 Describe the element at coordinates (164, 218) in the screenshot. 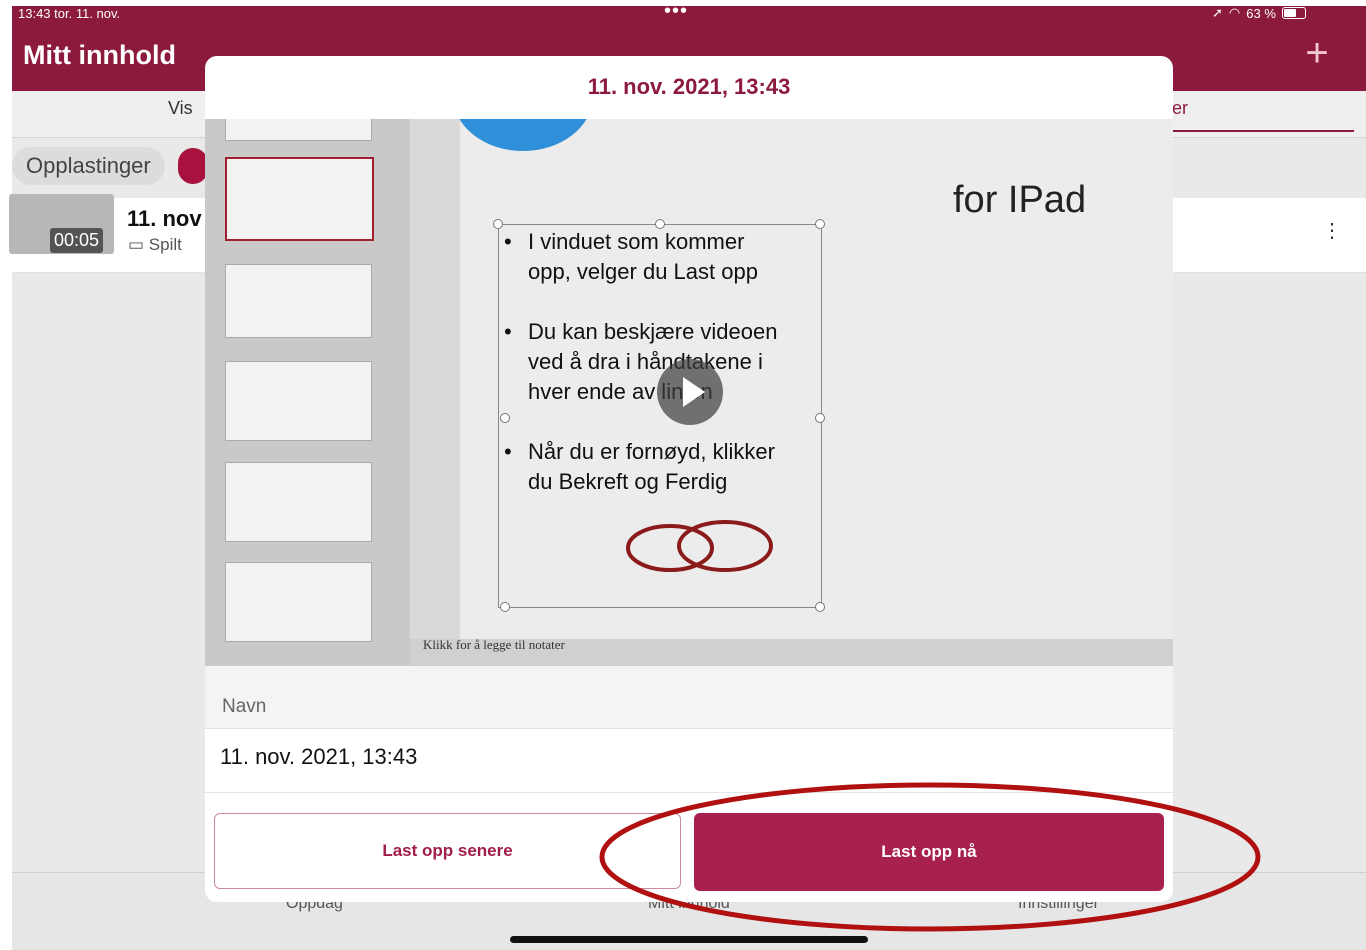

I see `item-title: 11. nov` at that location.